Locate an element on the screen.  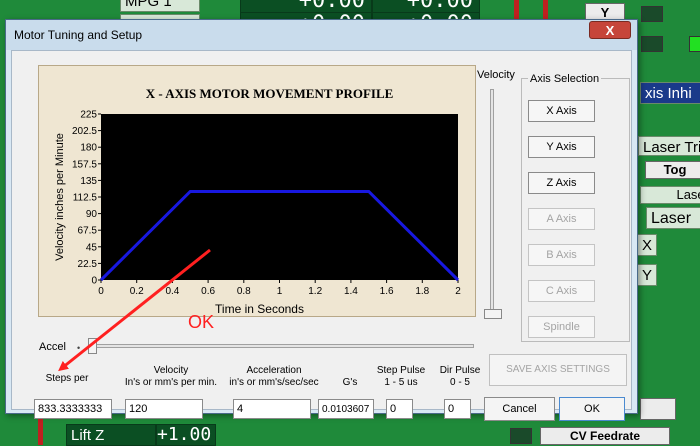
annotation-arrow is located at coordinates (134, 310).